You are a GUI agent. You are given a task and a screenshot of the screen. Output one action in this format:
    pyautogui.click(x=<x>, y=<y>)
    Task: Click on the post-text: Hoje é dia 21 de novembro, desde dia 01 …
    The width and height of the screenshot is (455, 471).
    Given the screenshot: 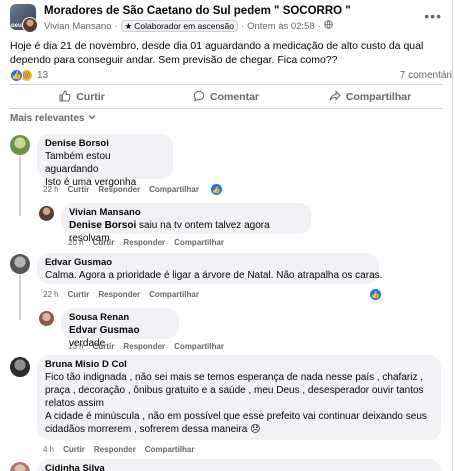 What is the action you would take?
    pyautogui.click(x=217, y=53)
    